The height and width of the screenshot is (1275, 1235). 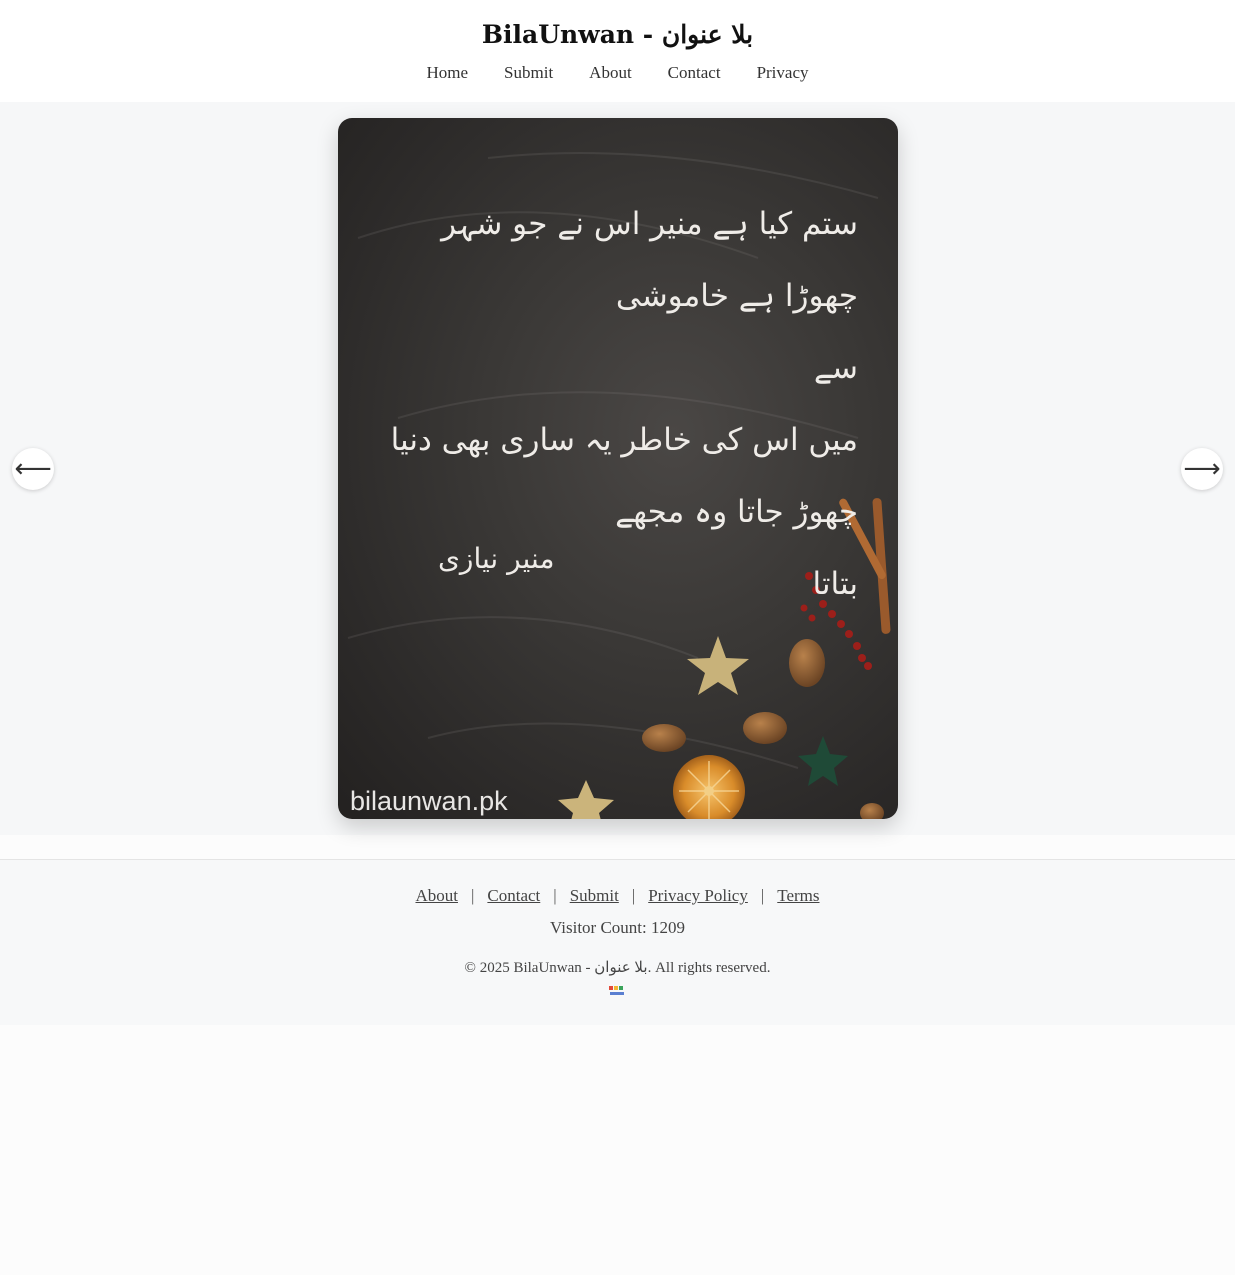 I want to click on next-slide-button: ⟶, so click(x=1202, y=469).